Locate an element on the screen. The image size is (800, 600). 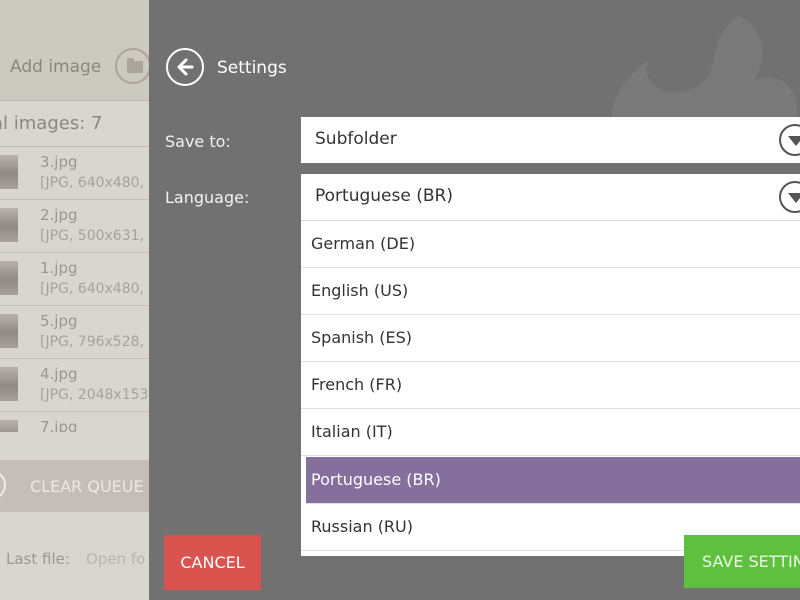
cancel-button: CANCEL is located at coordinates (212, 562).